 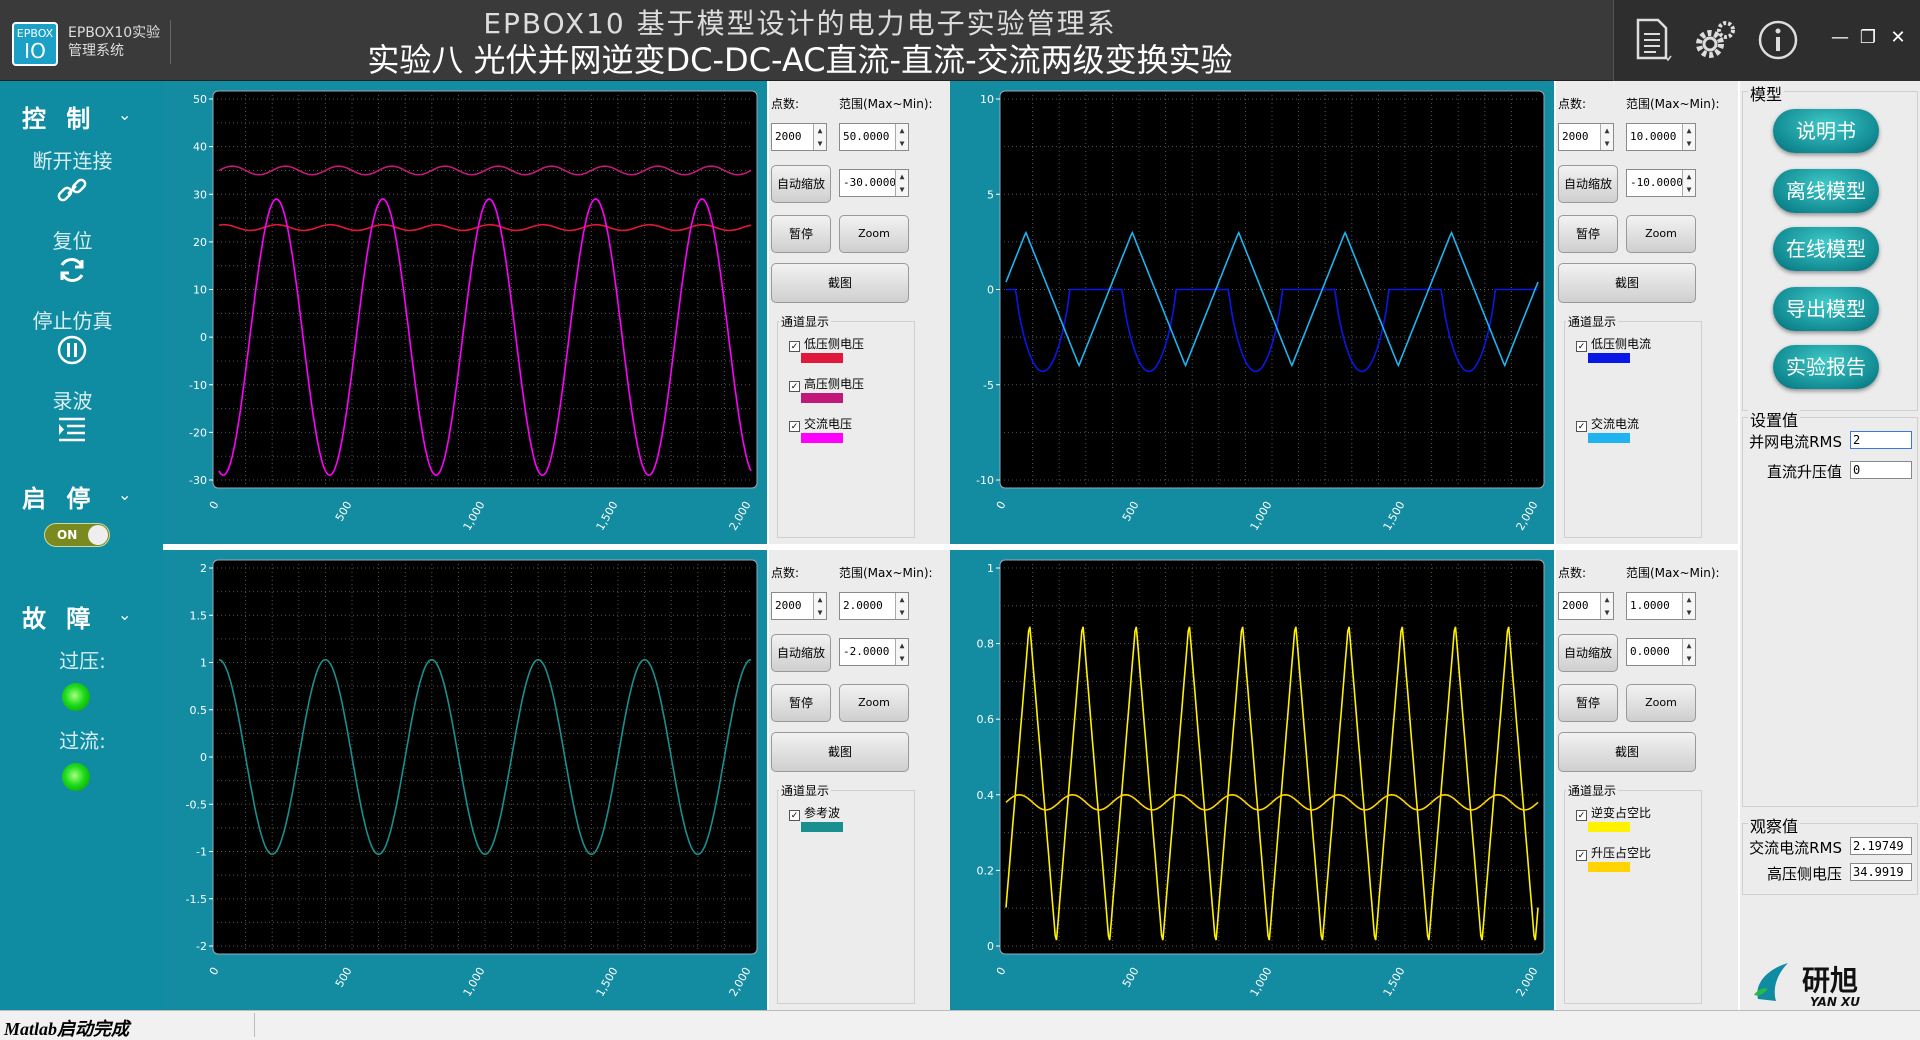 What do you see at coordinates (874, 137) in the screenshot?
I see `range-max-input: 50.0000 ▲ ▼` at bounding box center [874, 137].